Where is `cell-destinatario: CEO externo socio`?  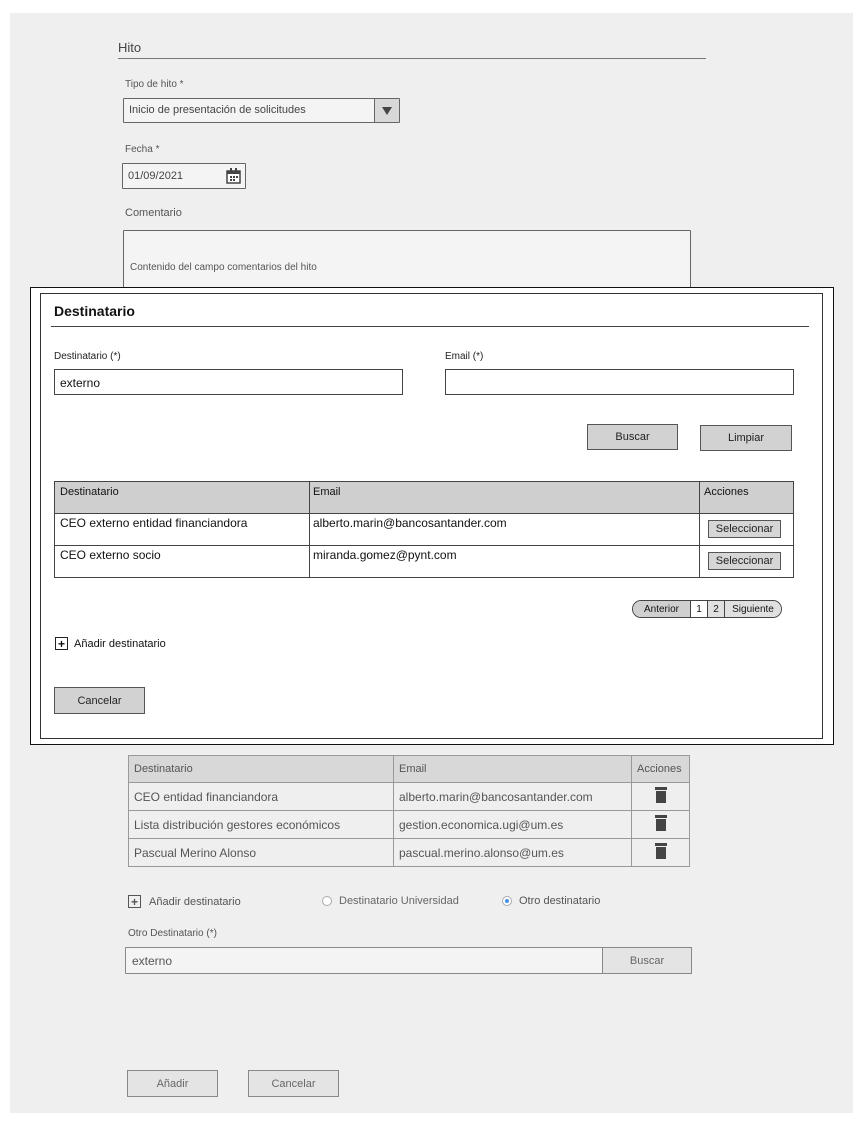
cell-destinatario: CEO externo socio is located at coordinates (182, 561).